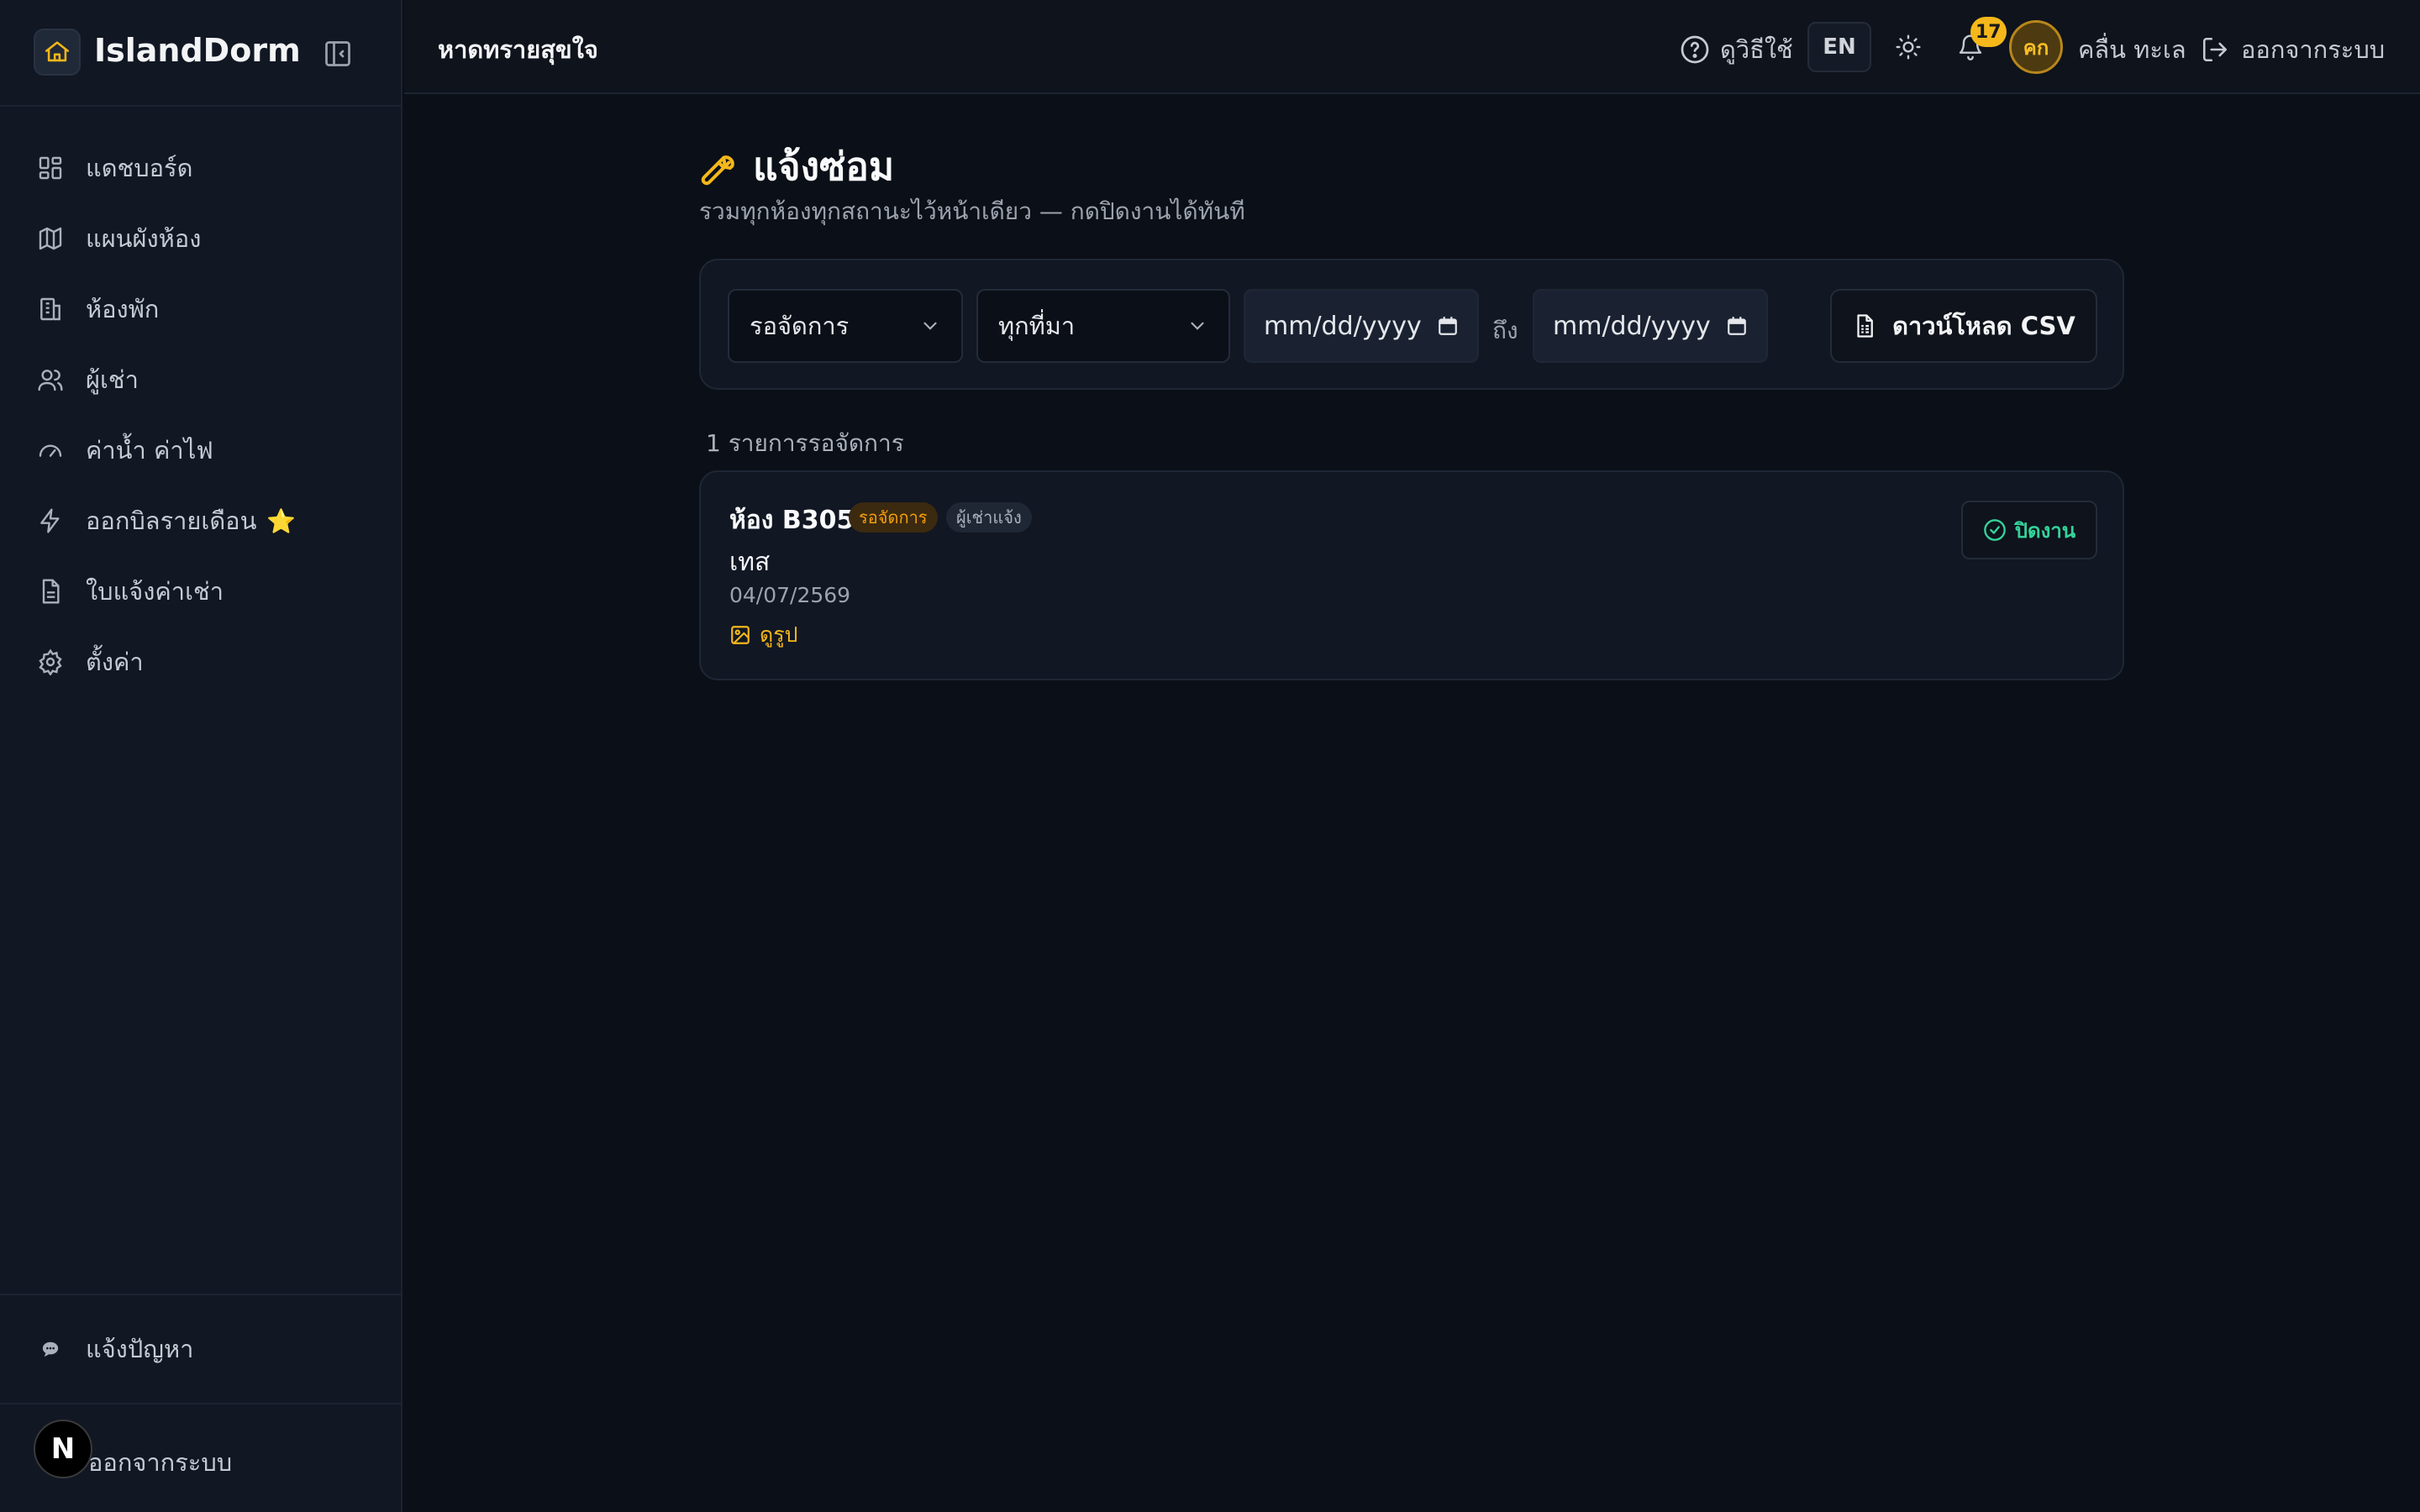 The height and width of the screenshot is (1512, 2420). I want to click on theme-toggle-button, so click(1908, 47).